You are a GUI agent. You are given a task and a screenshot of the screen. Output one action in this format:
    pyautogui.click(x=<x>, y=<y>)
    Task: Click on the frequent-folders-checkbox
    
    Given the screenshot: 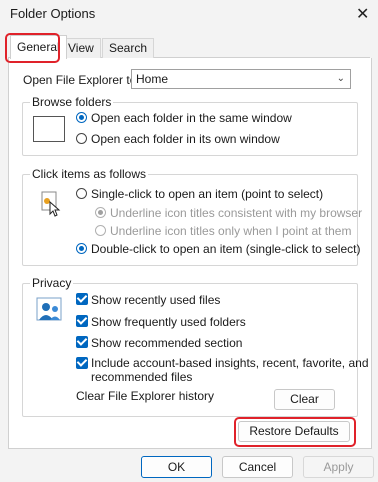 What is the action you would take?
    pyautogui.click(x=82, y=321)
    